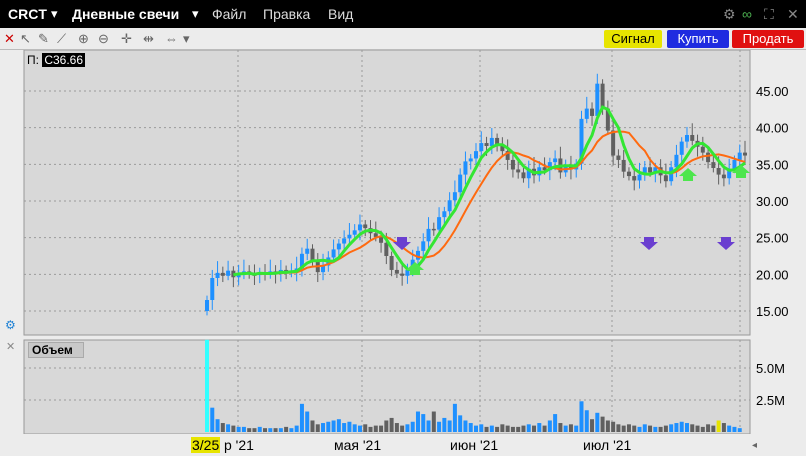 Image resolution: width=806 pixels, height=456 pixels. What do you see at coordinates (772, 238) in the screenshot?
I see `price-tick-label: 25.00` at bounding box center [772, 238].